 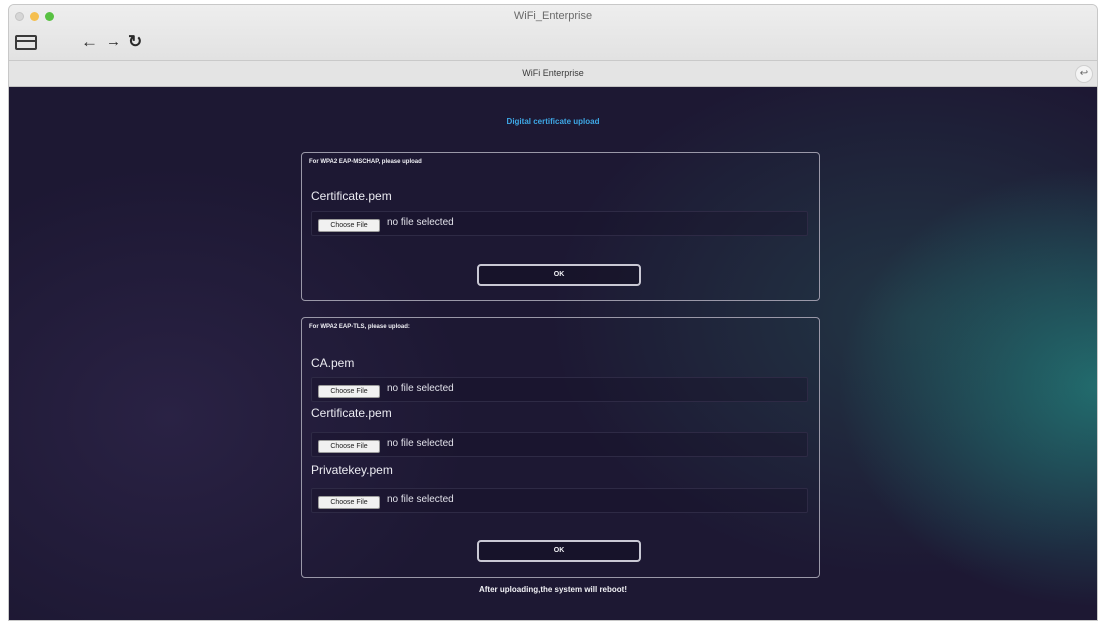 What do you see at coordinates (26, 42) in the screenshot?
I see `sidebar-icon` at bounding box center [26, 42].